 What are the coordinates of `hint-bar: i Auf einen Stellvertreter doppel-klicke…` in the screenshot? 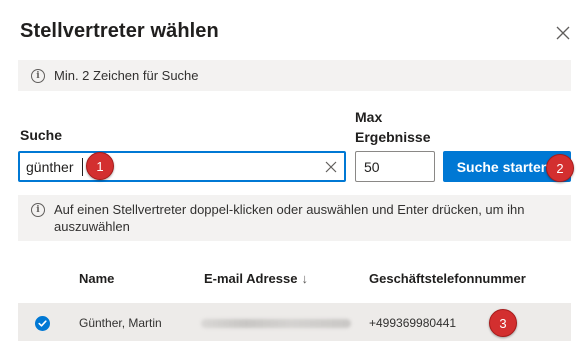 It's located at (294, 218).